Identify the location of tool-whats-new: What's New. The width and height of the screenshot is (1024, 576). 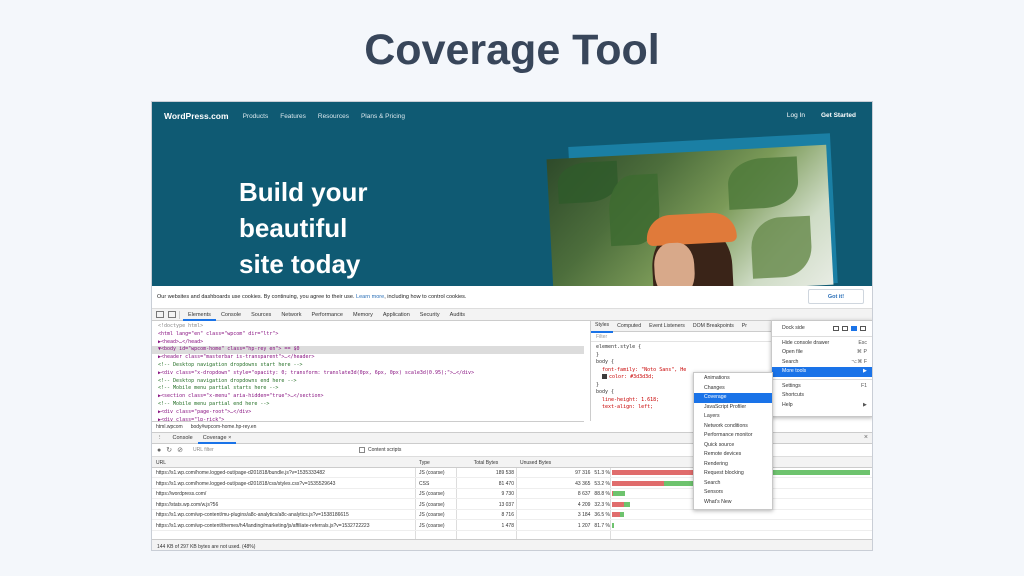
(733, 503).